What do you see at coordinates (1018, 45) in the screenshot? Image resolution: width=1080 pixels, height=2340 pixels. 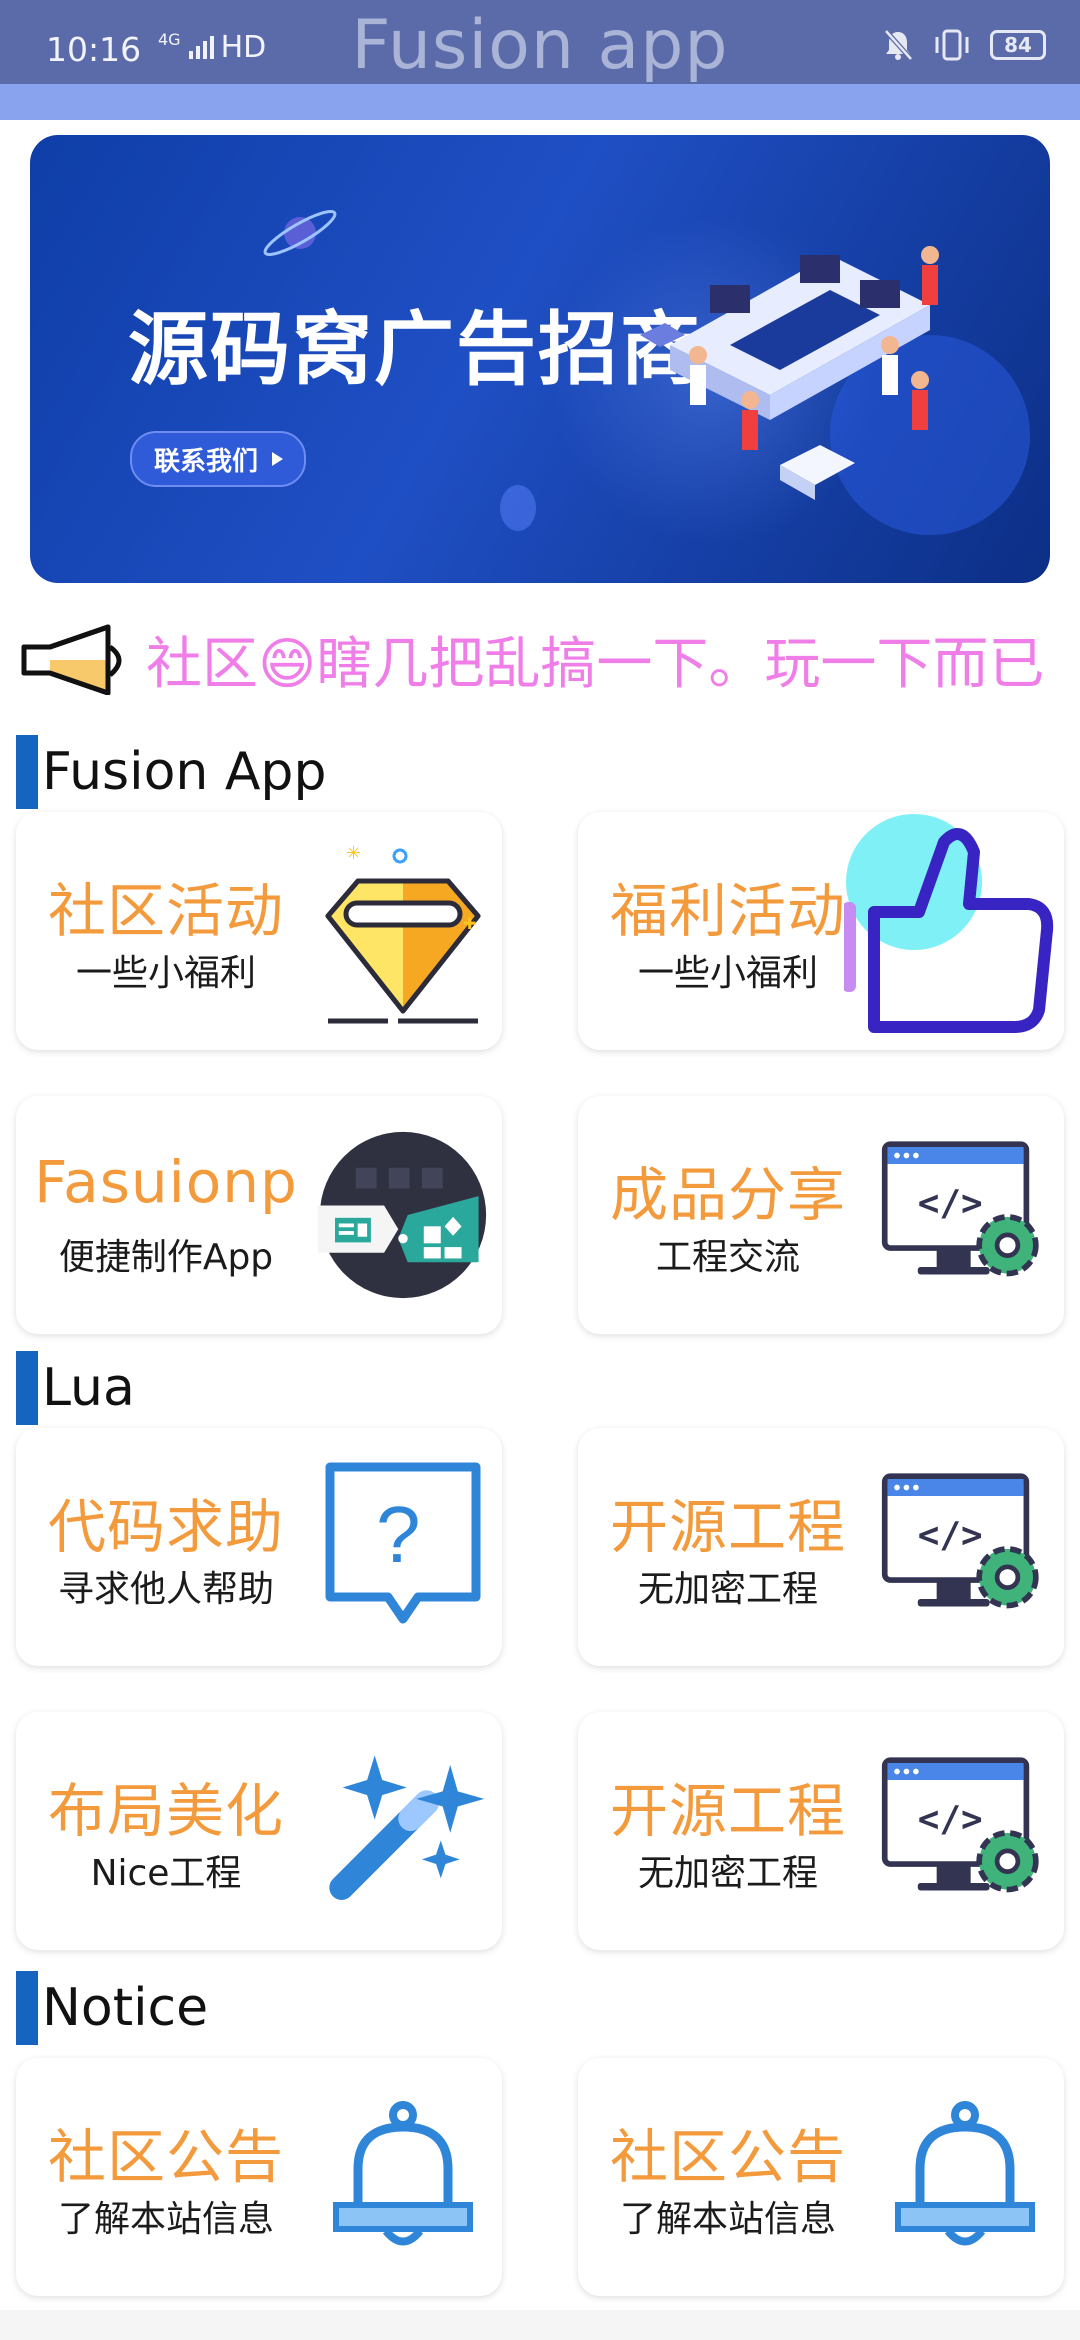 I see `battery-indicator: 84` at bounding box center [1018, 45].